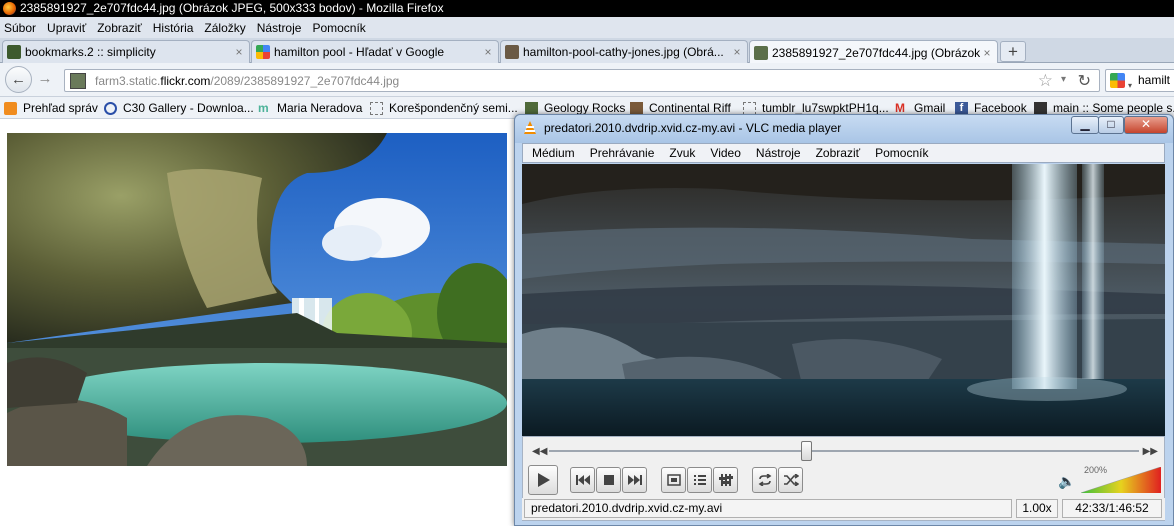 Image resolution: width=1174 pixels, height=526 pixels. What do you see at coordinates (66, 28) in the screenshot?
I see `menu-edit: Upraviť` at bounding box center [66, 28].